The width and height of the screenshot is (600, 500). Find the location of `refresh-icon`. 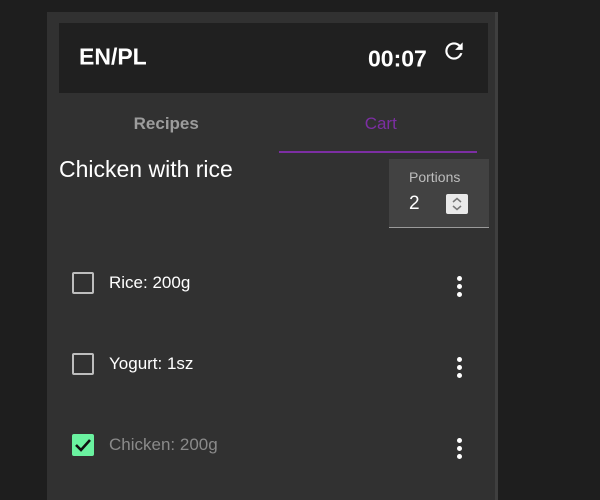

refresh-icon is located at coordinates (454, 51).